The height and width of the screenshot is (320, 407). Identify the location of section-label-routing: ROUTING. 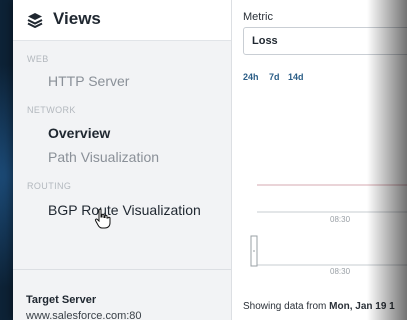
(49, 186).